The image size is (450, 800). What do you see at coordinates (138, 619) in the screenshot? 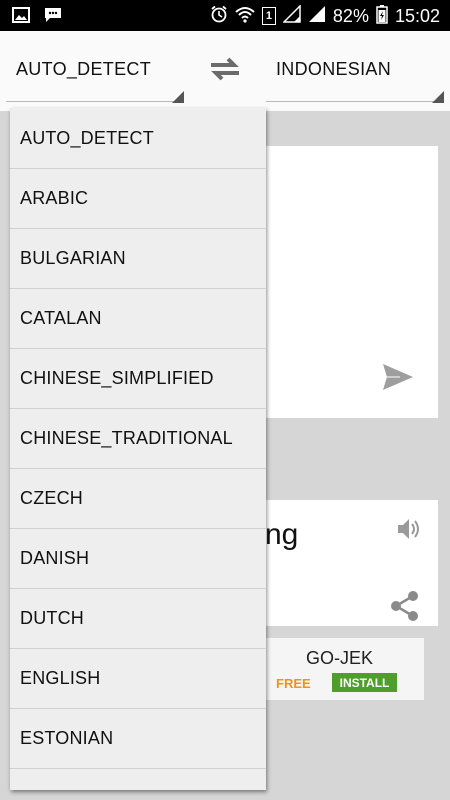
I see `dropdown-item: DUTCH` at bounding box center [138, 619].